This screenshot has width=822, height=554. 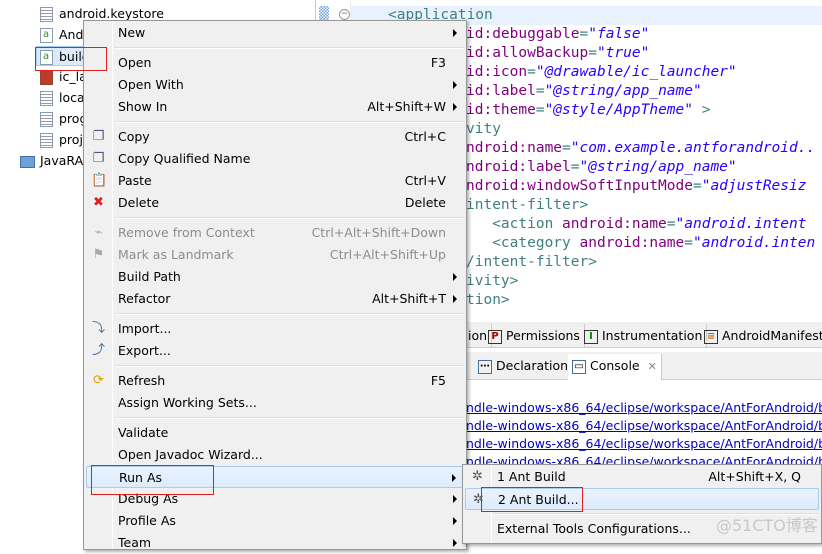 I want to click on menu-item-show-in: Show In Alt+Shift+W, so click(x=275, y=107).